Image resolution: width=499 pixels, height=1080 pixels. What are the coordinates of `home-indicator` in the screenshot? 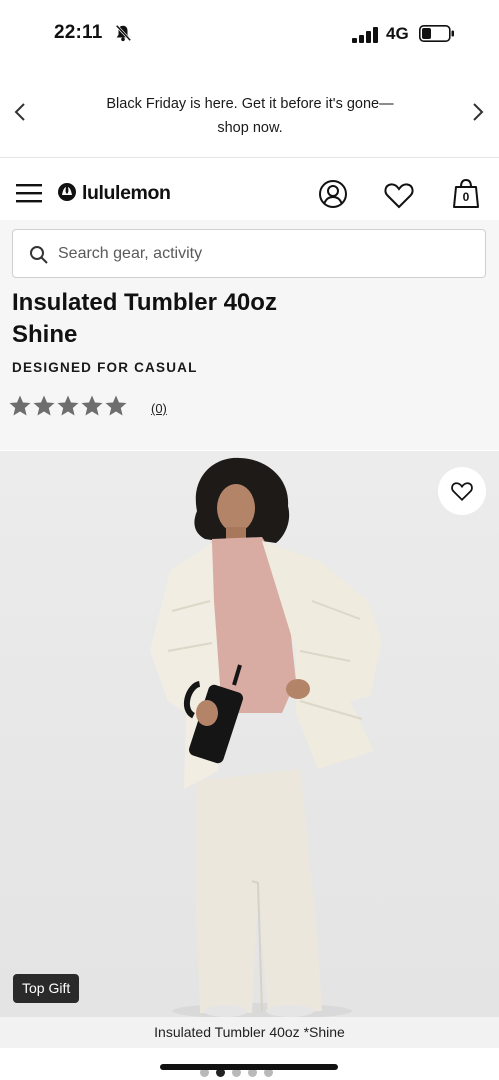 It's located at (249, 1067).